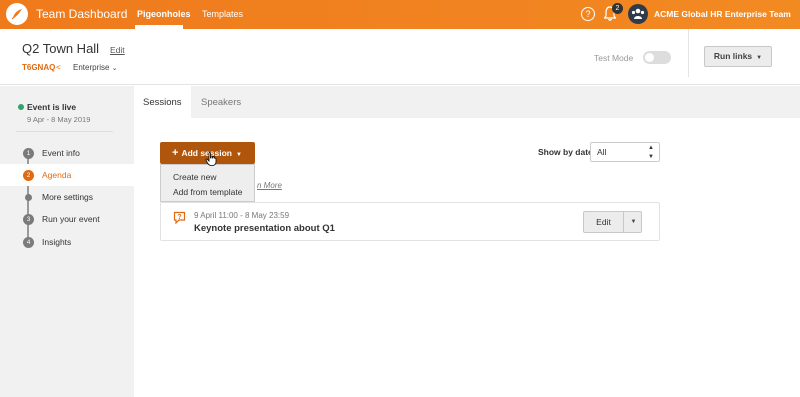  I want to click on session-time: 9 April 11:00 - 8 May 23:59, so click(242, 215).